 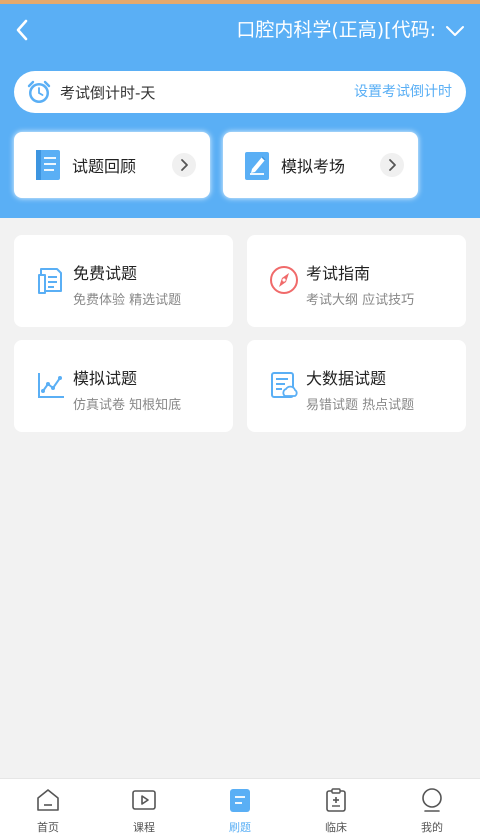 What do you see at coordinates (105, 273) in the screenshot?
I see `card-title: 免费试题` at bounding box center [105, 273].